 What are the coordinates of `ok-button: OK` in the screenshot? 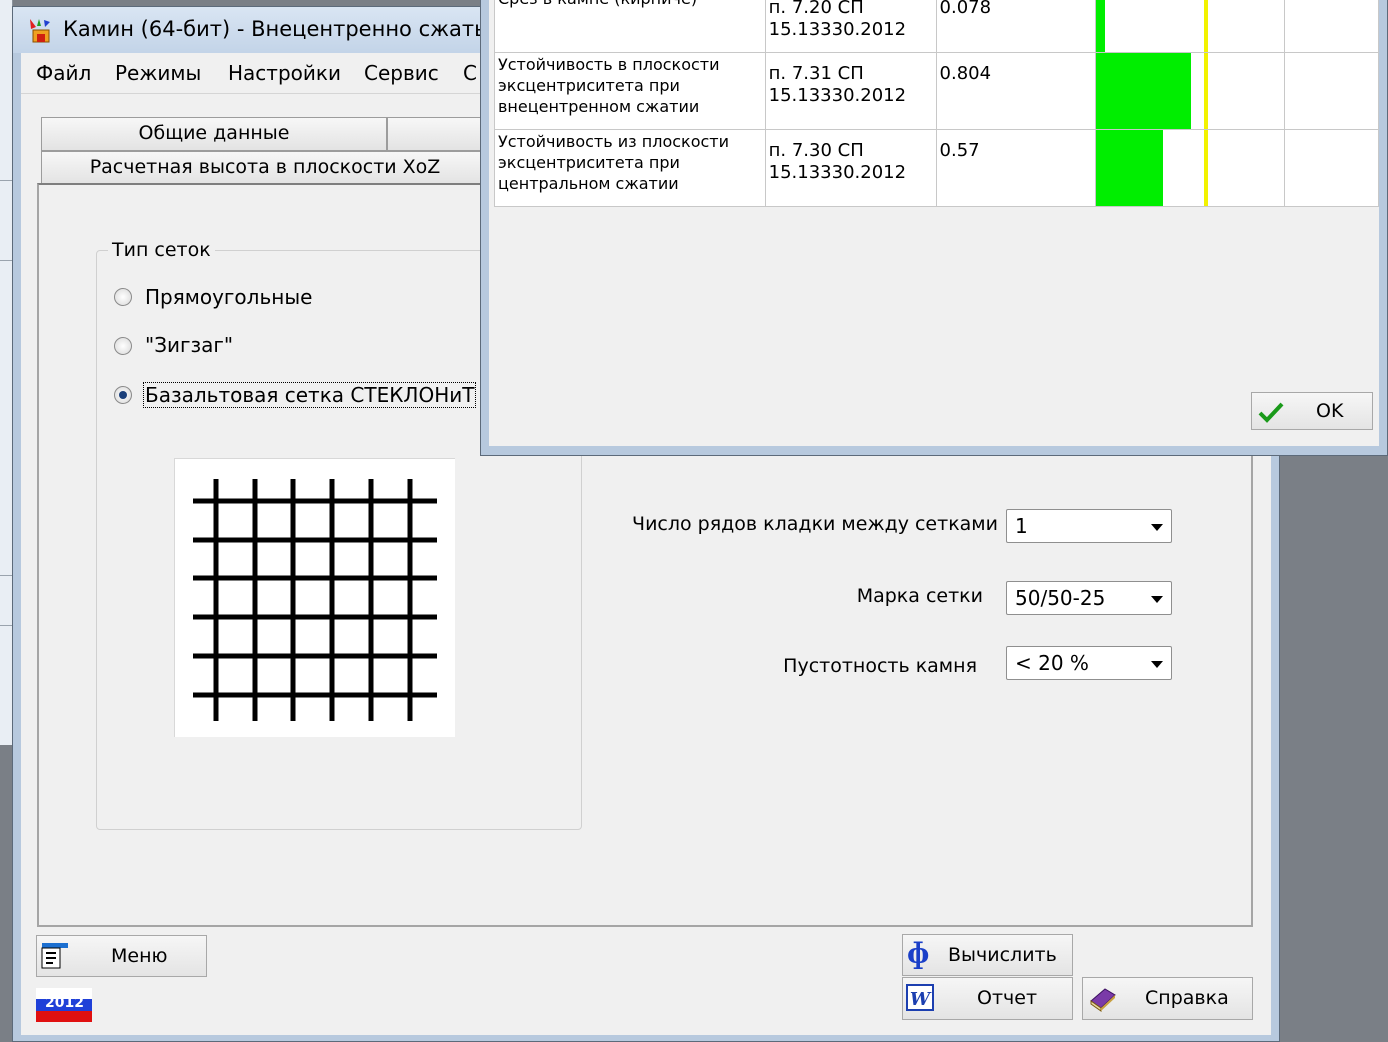 It's located at (1312, 411).